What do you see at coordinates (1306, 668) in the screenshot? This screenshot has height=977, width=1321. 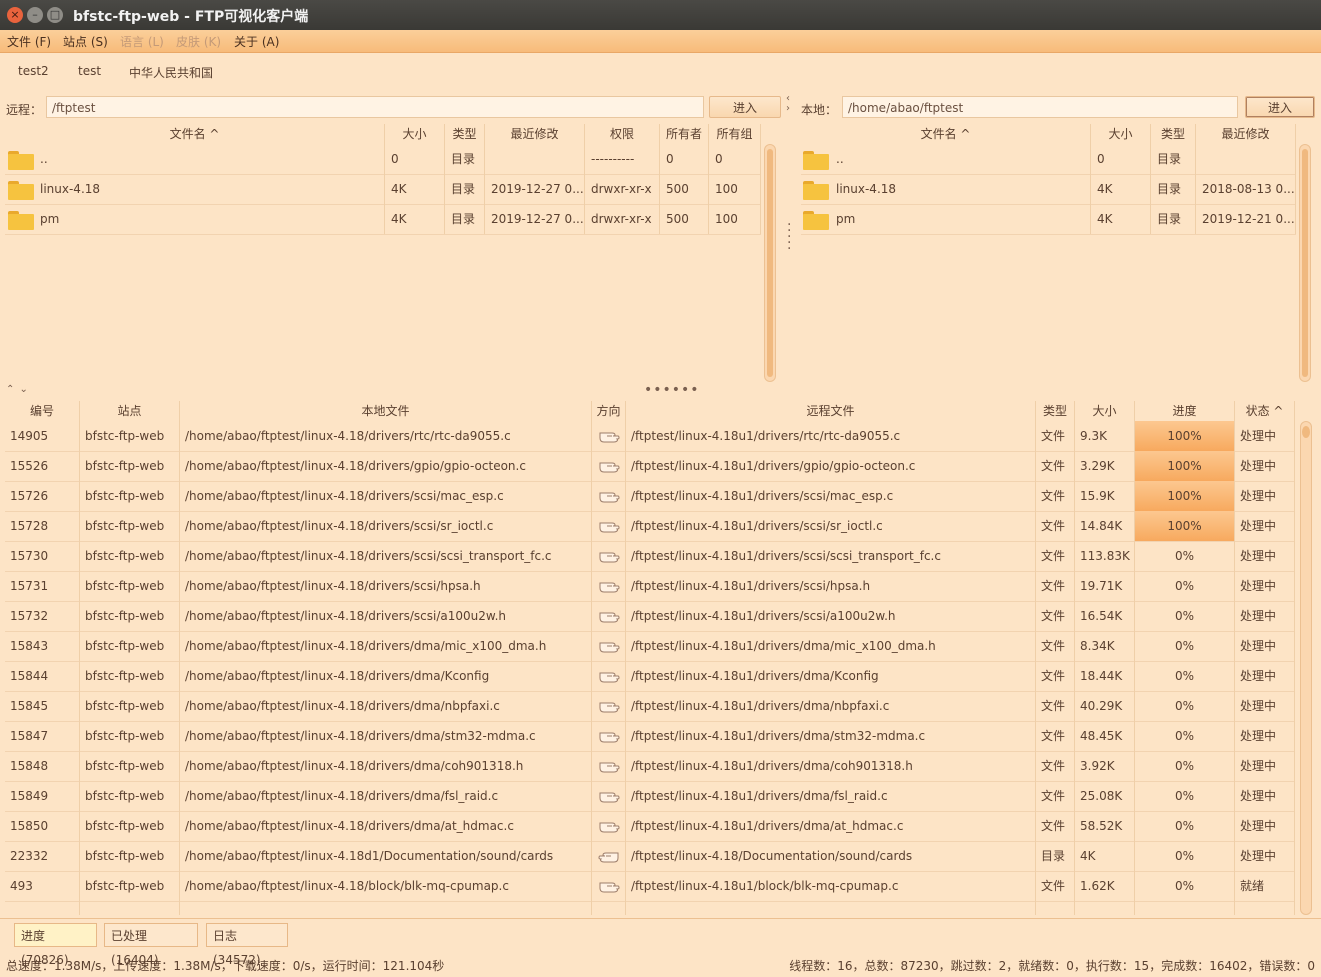 I see `task-scrollbar` at bounding box center [1306, 668].